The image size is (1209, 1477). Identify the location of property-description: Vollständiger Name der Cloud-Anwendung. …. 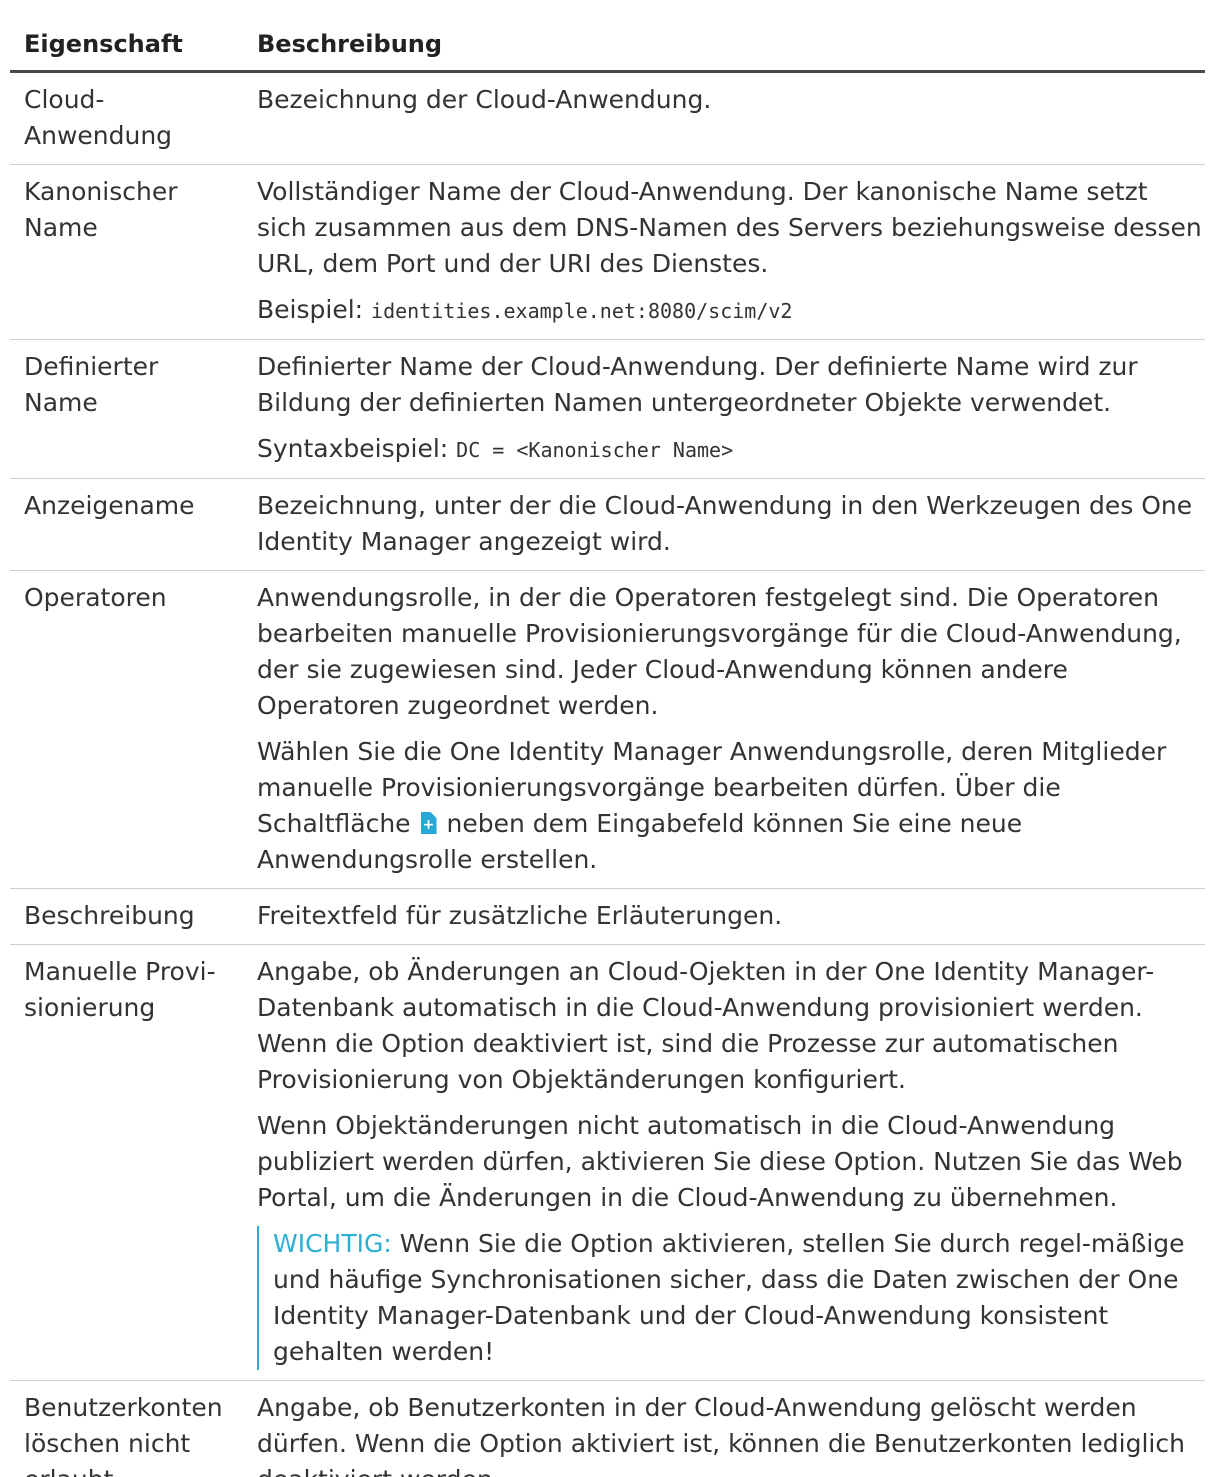
(724, 252).